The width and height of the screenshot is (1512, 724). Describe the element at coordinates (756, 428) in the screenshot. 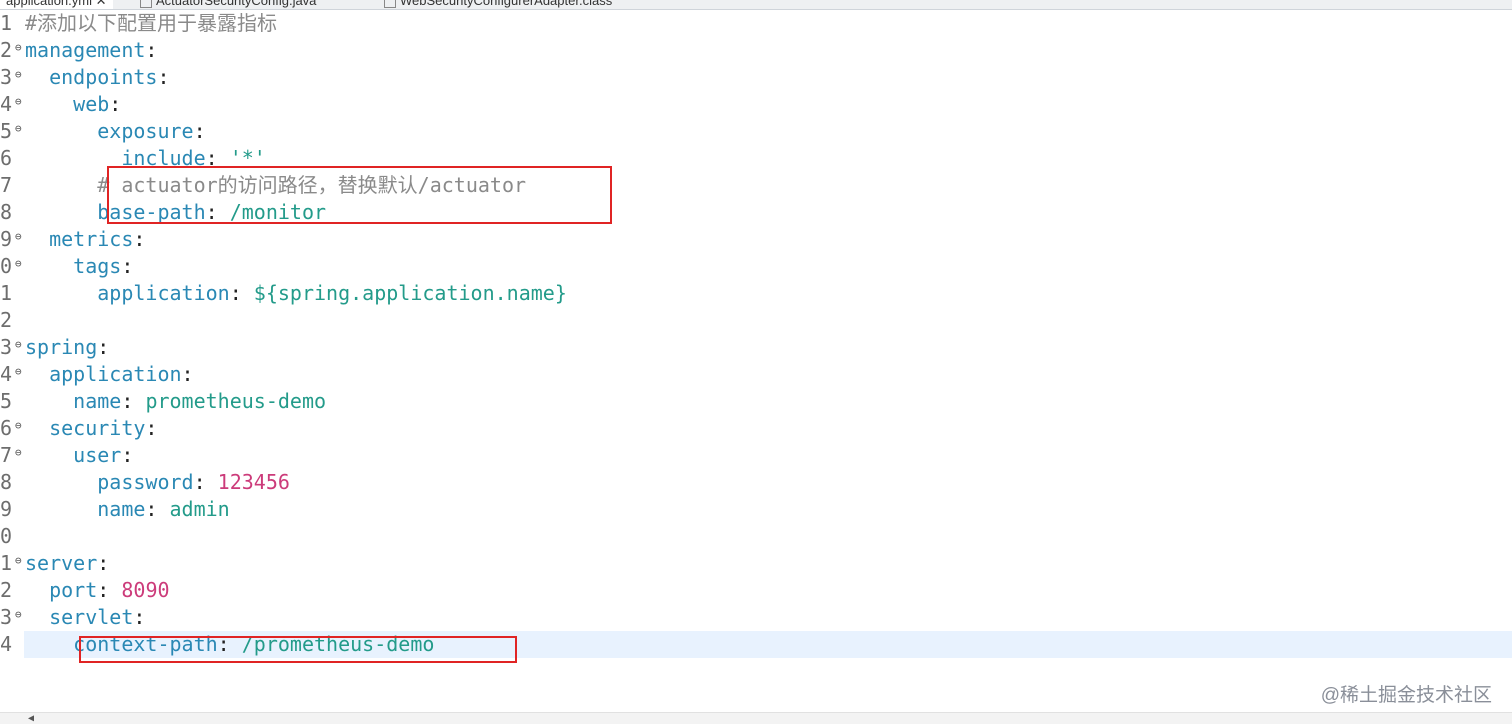

I see `code-line: 6 ⊖ security:` at that location.